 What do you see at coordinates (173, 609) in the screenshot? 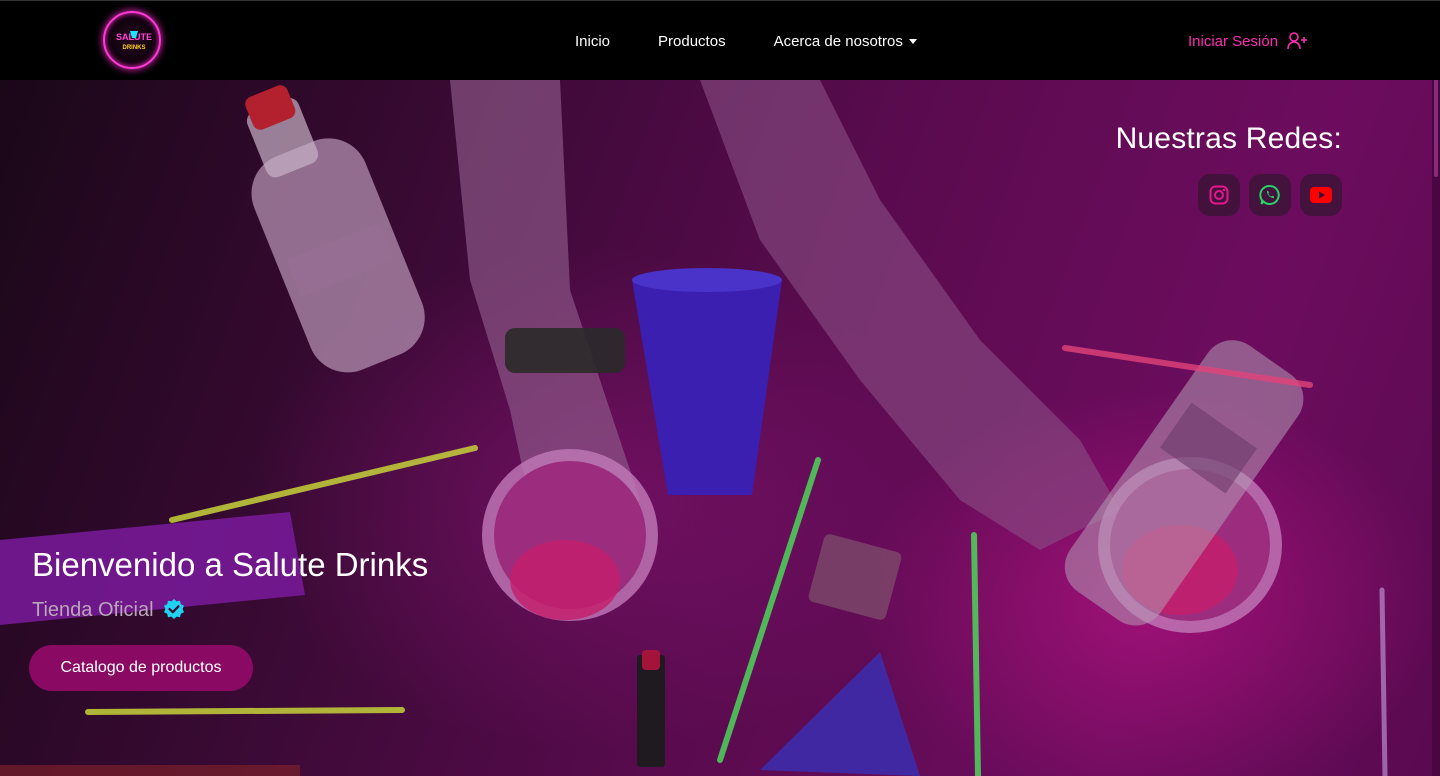
I see `verified-badge-icon` at bounding box center [173, 609].